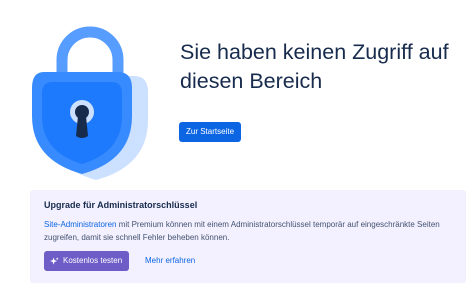 The height and width of the screenshot is (293, 474). What do you see at coordinates (121, 205) in the screenshot?
I see `upgrade-title: Upgrade für Administratorschlüssel` at bounding box center [121, 205].